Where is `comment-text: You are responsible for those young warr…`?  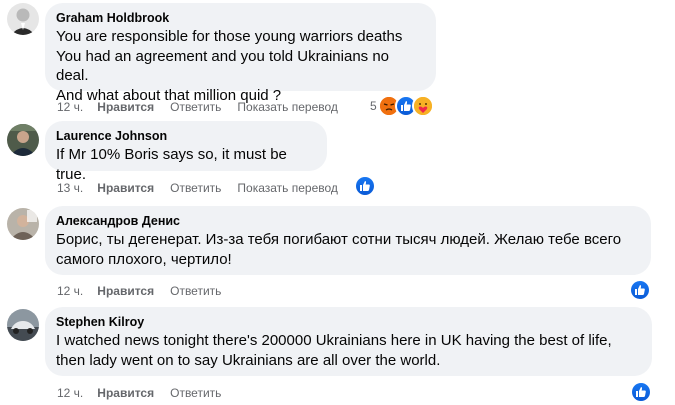
comment-text: You are responsible for those young warr… is located at coordinates (229, 66).